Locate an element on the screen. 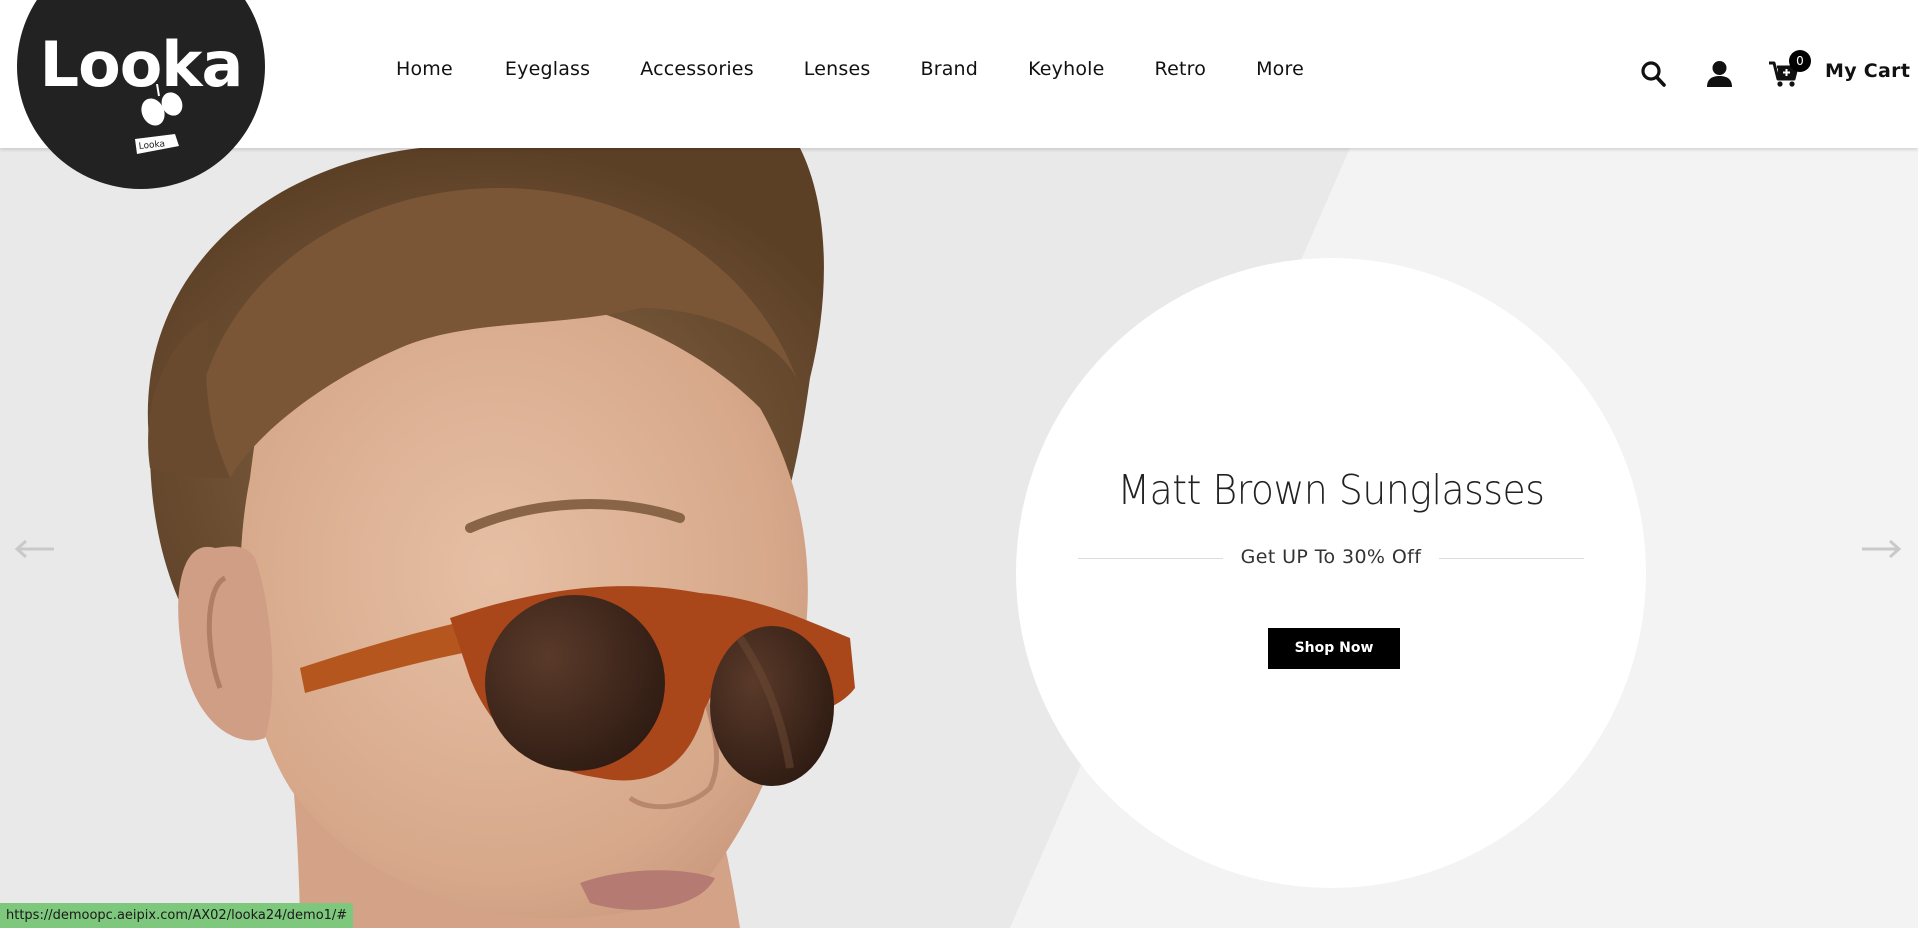 The width and height of the screenshot is (1918, 928). shop-now-button: Shop Now is located at coordinates (1334, 648).